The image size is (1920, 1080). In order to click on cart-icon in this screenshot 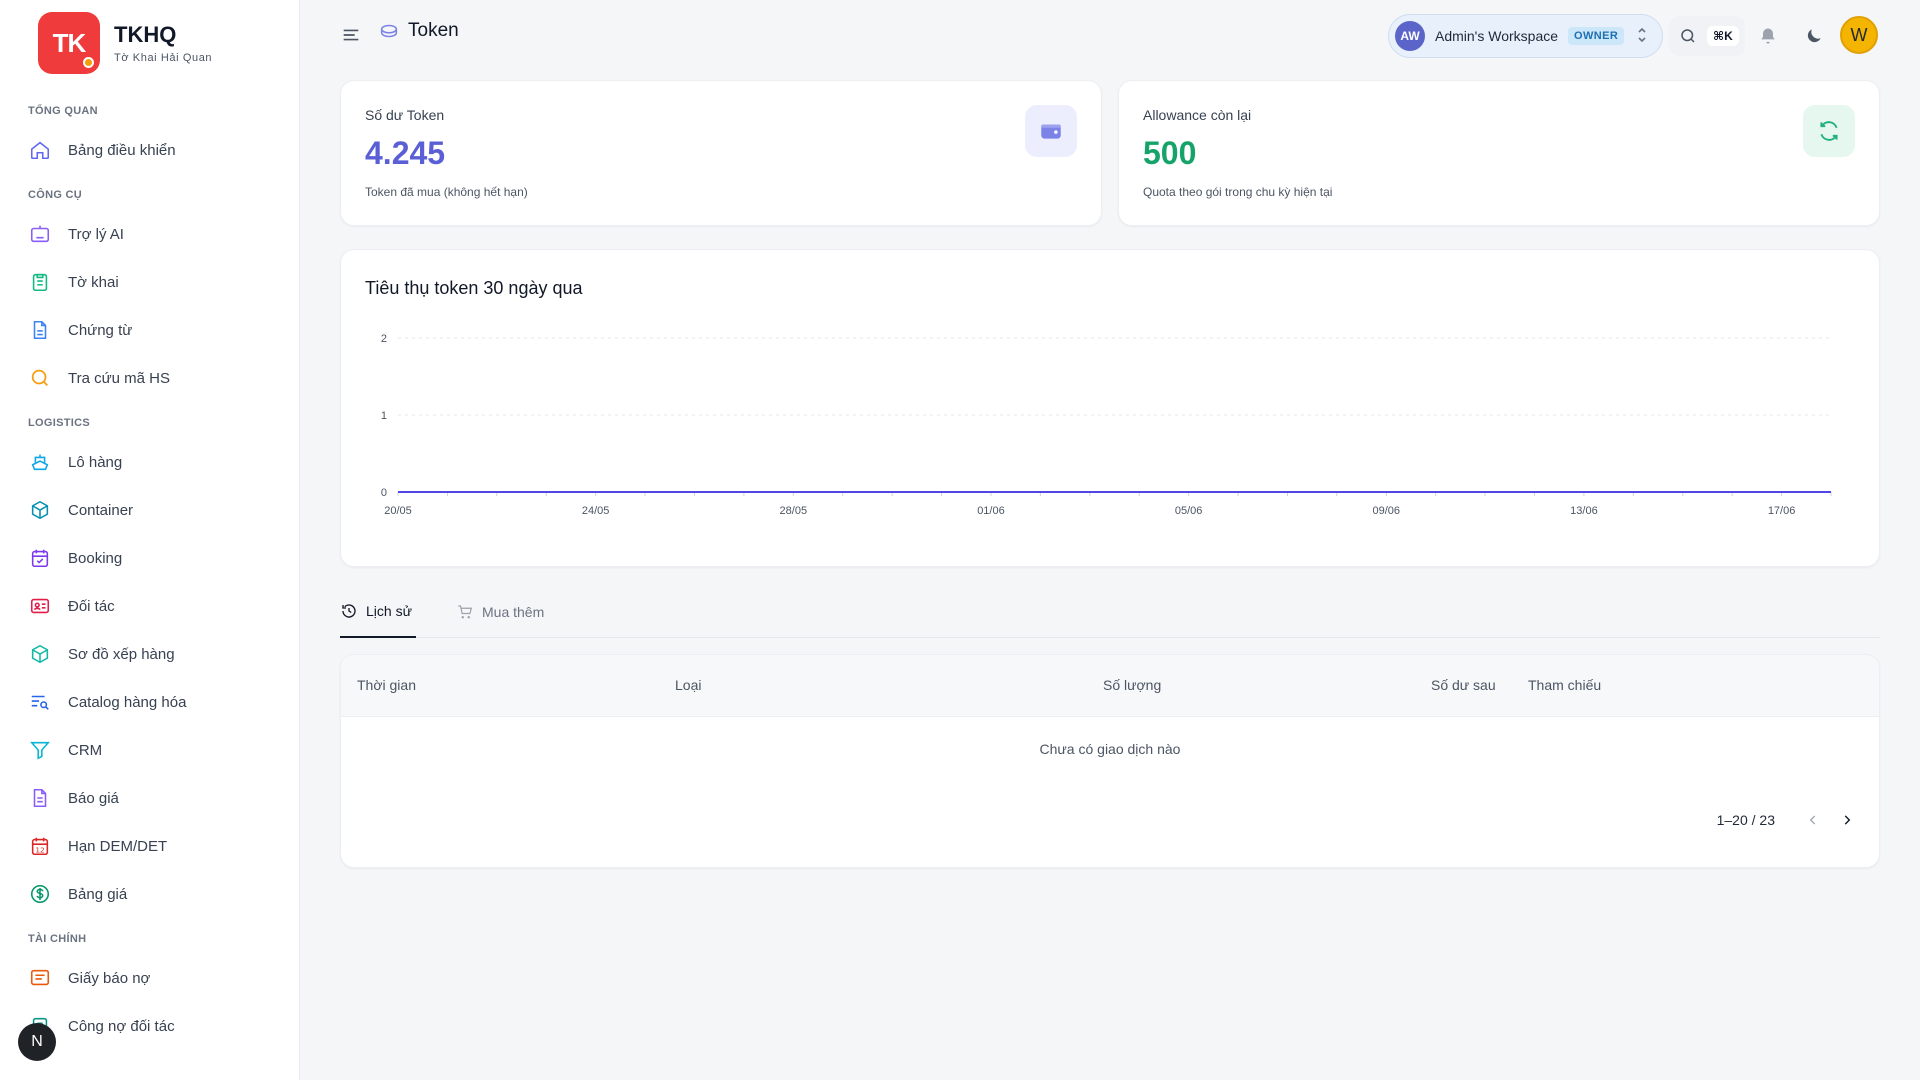, I will do `click(465, 612)`.